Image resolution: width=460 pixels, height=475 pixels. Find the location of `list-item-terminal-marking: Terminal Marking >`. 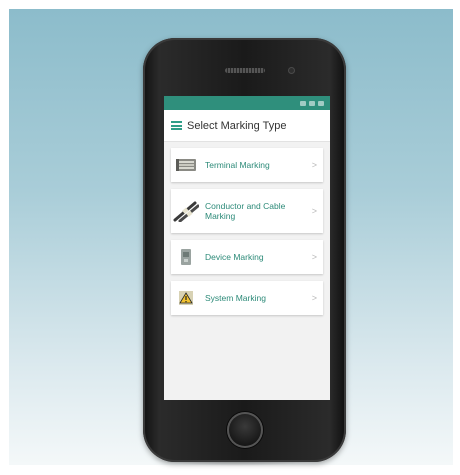

list-item-terminal-marking: Terminal Marking > is located at coordinates (247, 165).